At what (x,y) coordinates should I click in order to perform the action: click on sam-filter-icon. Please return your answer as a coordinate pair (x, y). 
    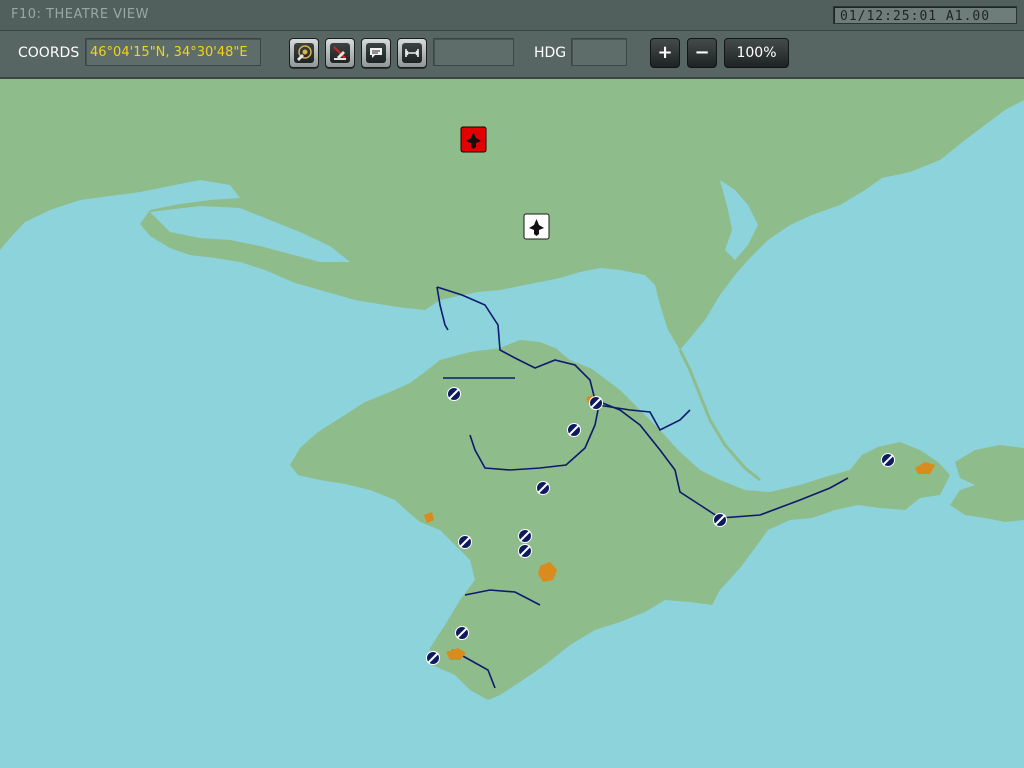
    Looking at the image, I should click on (340, 53).